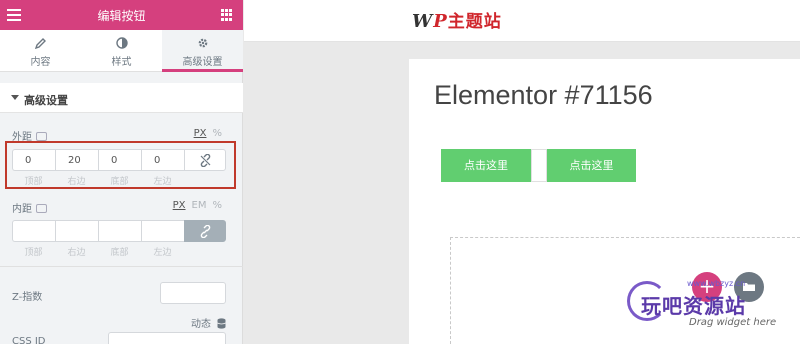 This screenshot has height=344, width=800. Describe the element at coordinates (227, 15) in the screenshot. I see `widgets-grid-icon` at that location.